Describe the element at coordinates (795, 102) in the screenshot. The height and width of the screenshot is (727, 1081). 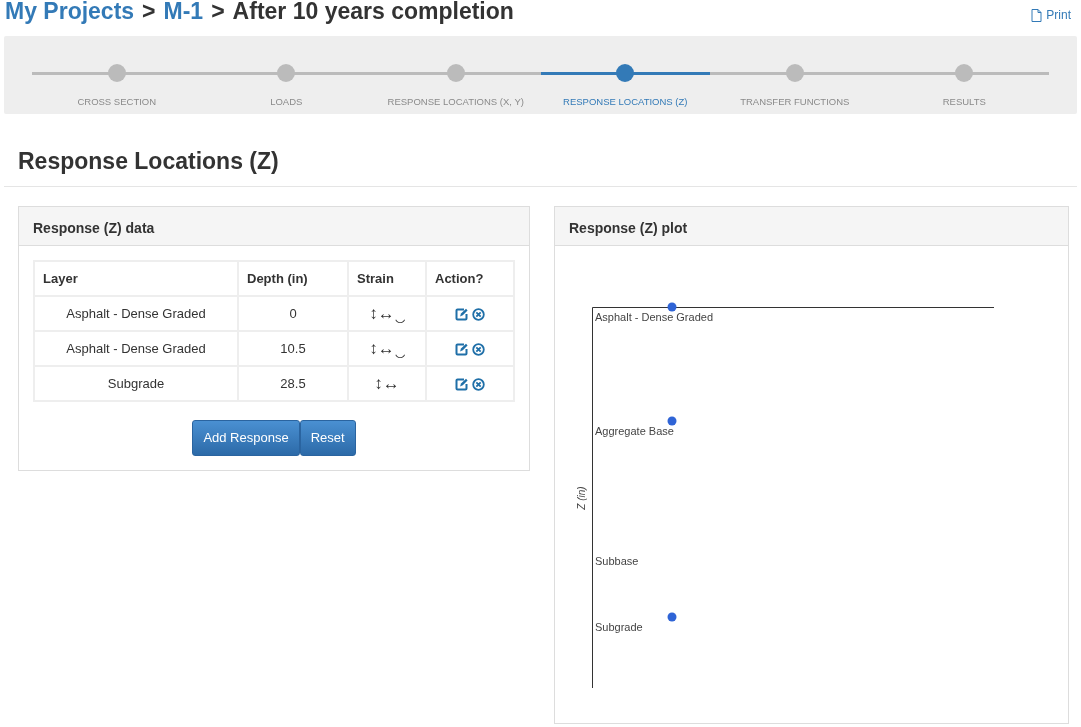
I see `step-label: TRANSFER FUNCTIONS` at that location.